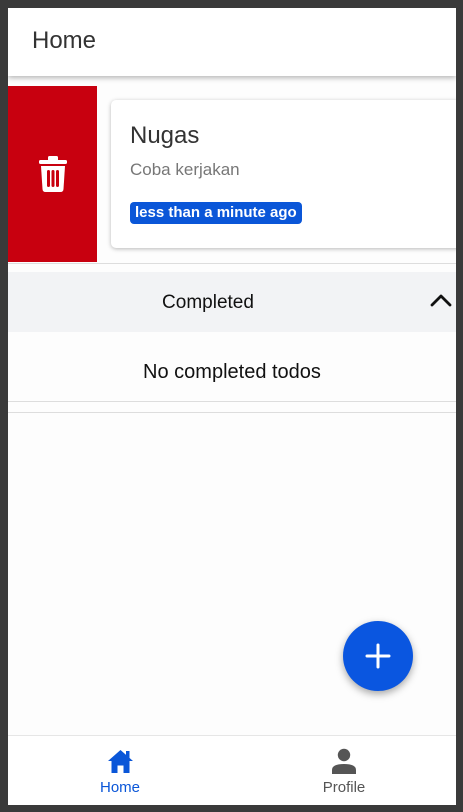 Image resolution: width=463 pixels, height=812 pixels. I want to click on home-icon, so click(120, 761).